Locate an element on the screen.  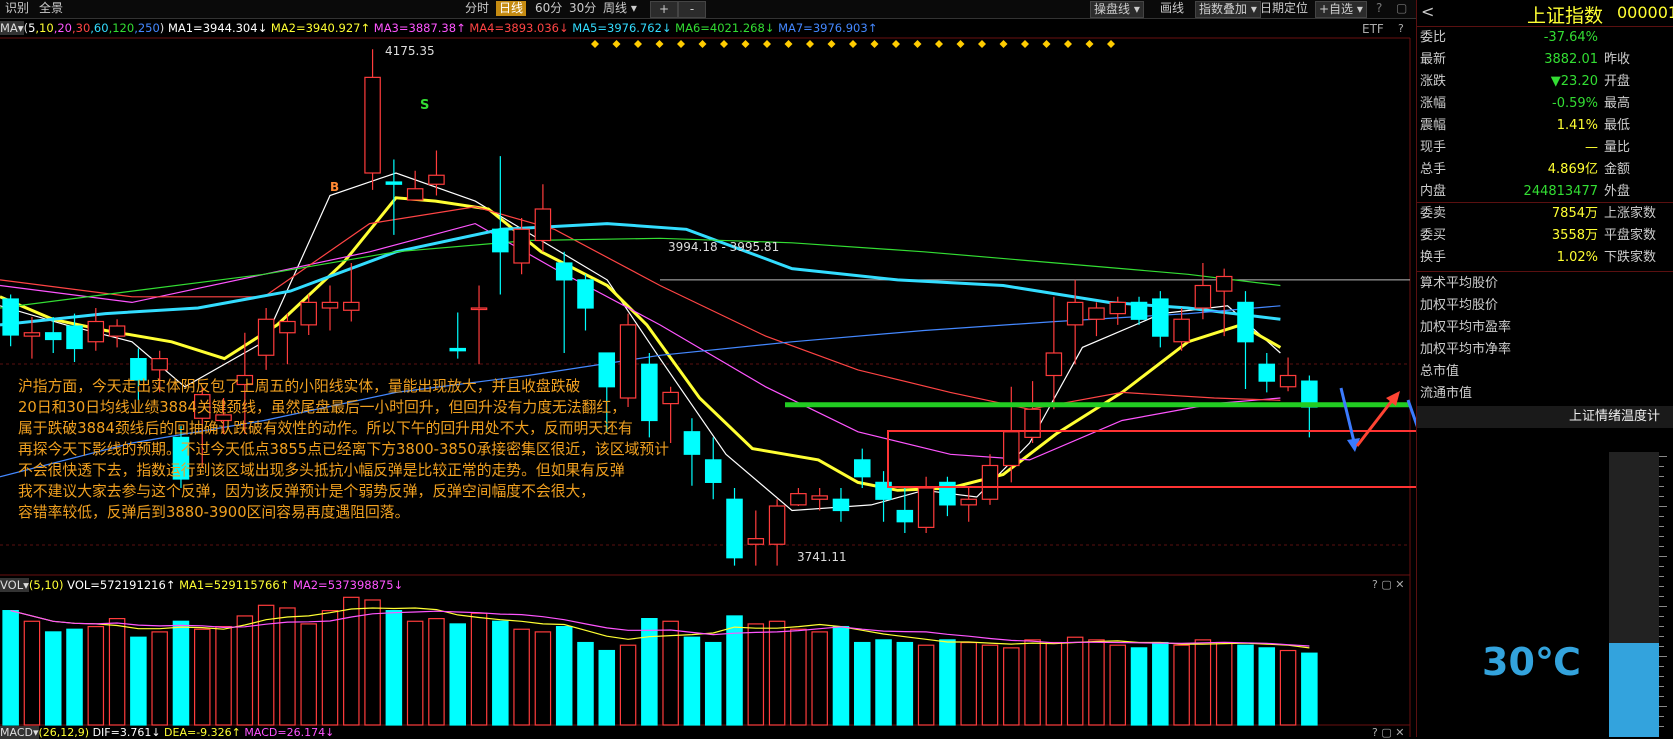
stat-item-2: 加权平均市盈率 is located at coordinates (1465, 328).